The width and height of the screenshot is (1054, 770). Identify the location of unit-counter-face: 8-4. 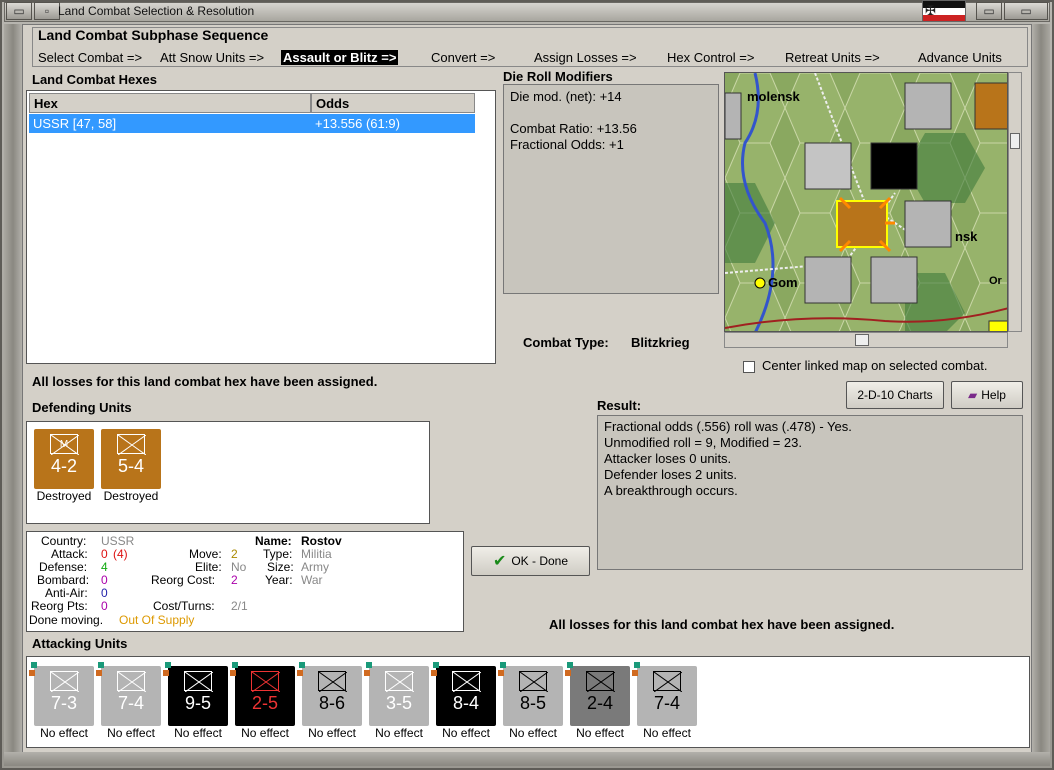
(466, 696).